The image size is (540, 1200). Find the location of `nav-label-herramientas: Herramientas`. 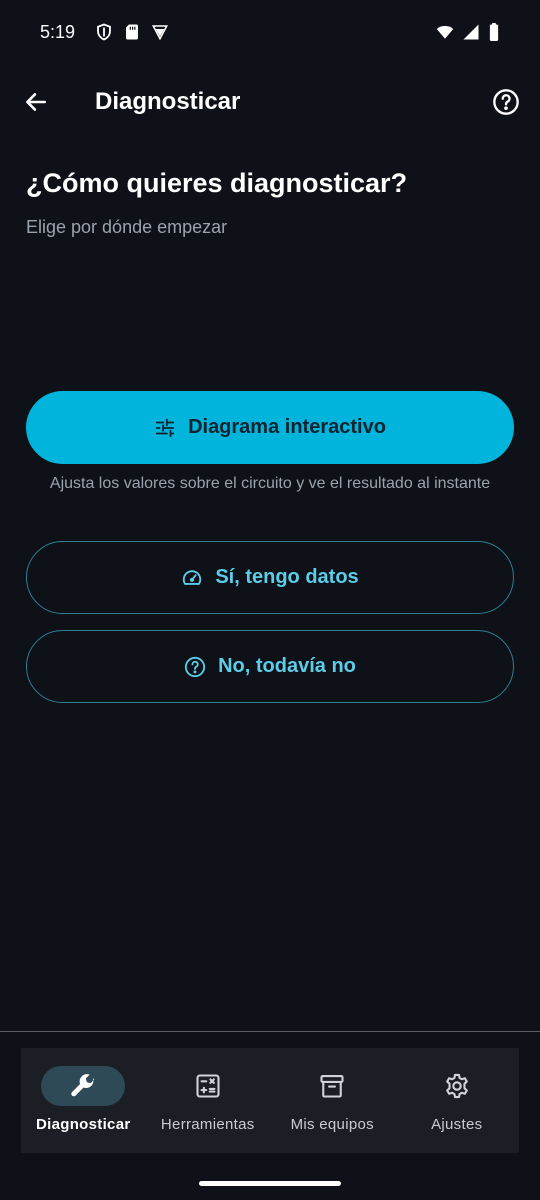

nav-label-herramientas: Herramientas is located at coordinates (207, 1124).